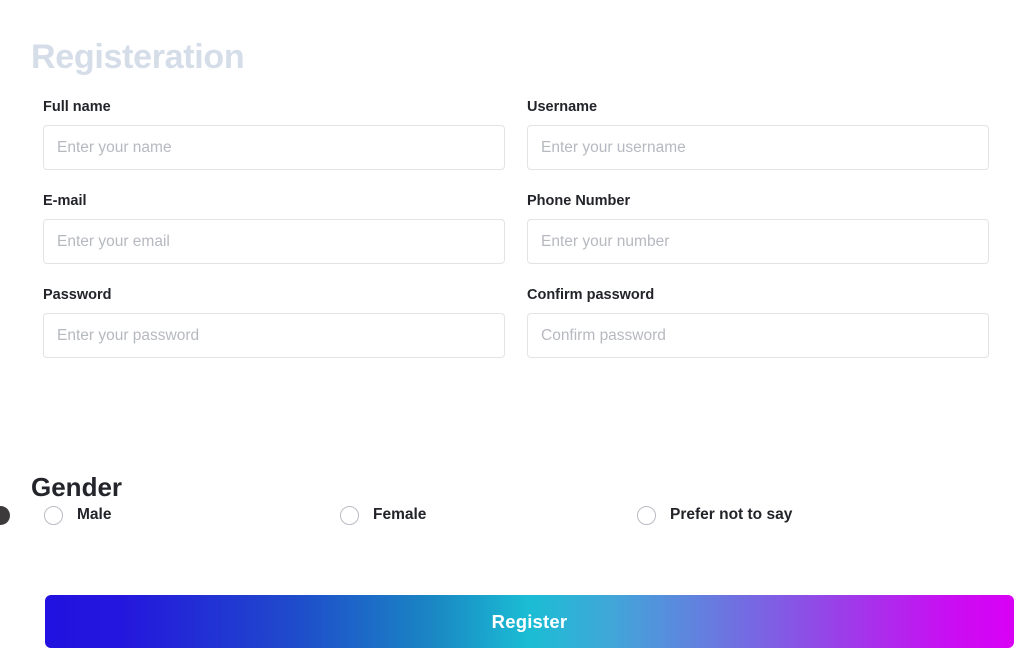 Image resolution: width=1024 pixels, height=654 pixels. Describe the element at coordinates (579, 201) in the screenshot. I see `label-phone-number: Phone Number` at that location.